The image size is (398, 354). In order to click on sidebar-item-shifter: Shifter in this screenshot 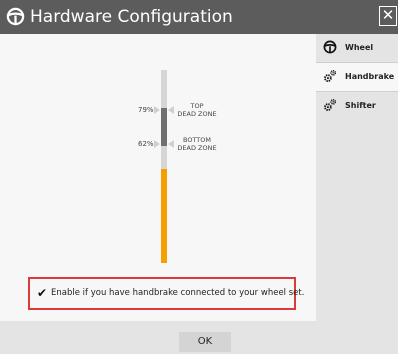, I will do `click(357, 106)`.